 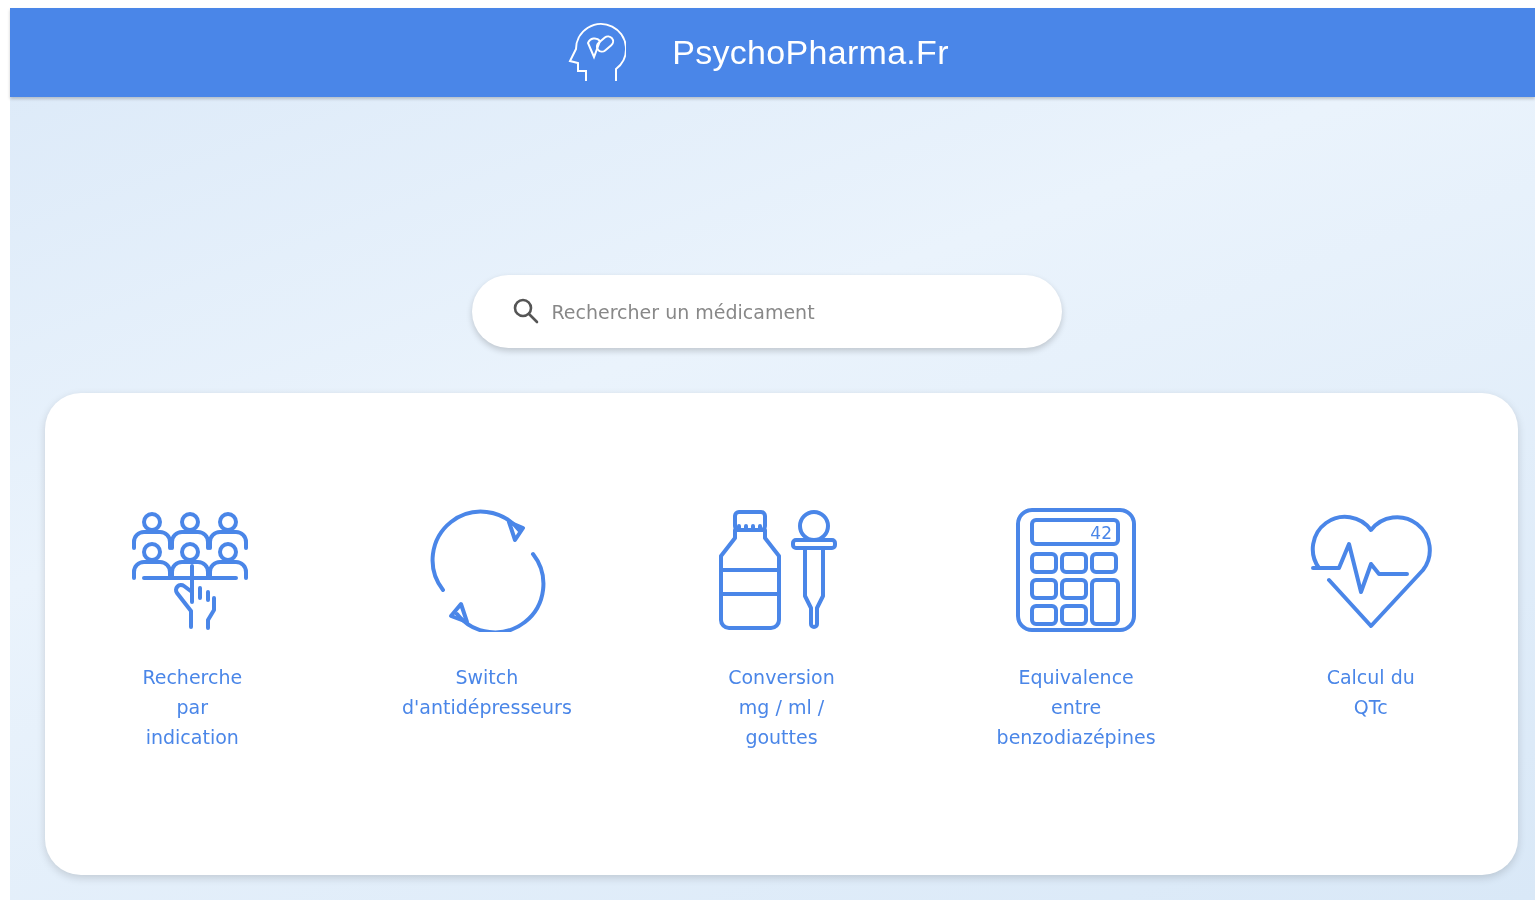 I want to click on tool-link: Switch d'antidépresseurs, so click(x=487, y=615).